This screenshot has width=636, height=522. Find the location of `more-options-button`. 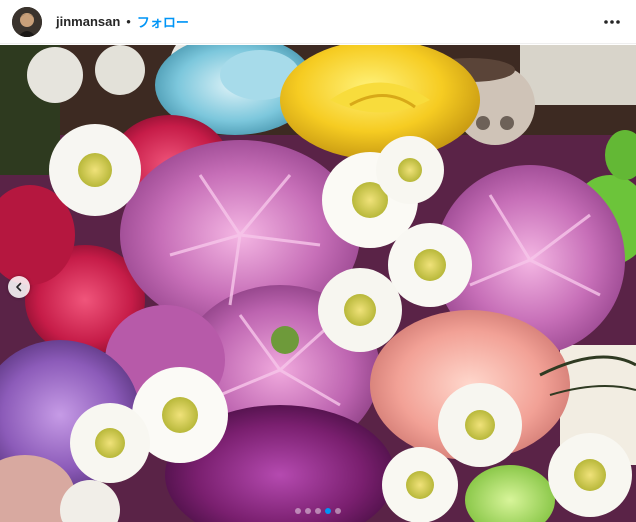

more-options-button is located at coordinates (612, 22).